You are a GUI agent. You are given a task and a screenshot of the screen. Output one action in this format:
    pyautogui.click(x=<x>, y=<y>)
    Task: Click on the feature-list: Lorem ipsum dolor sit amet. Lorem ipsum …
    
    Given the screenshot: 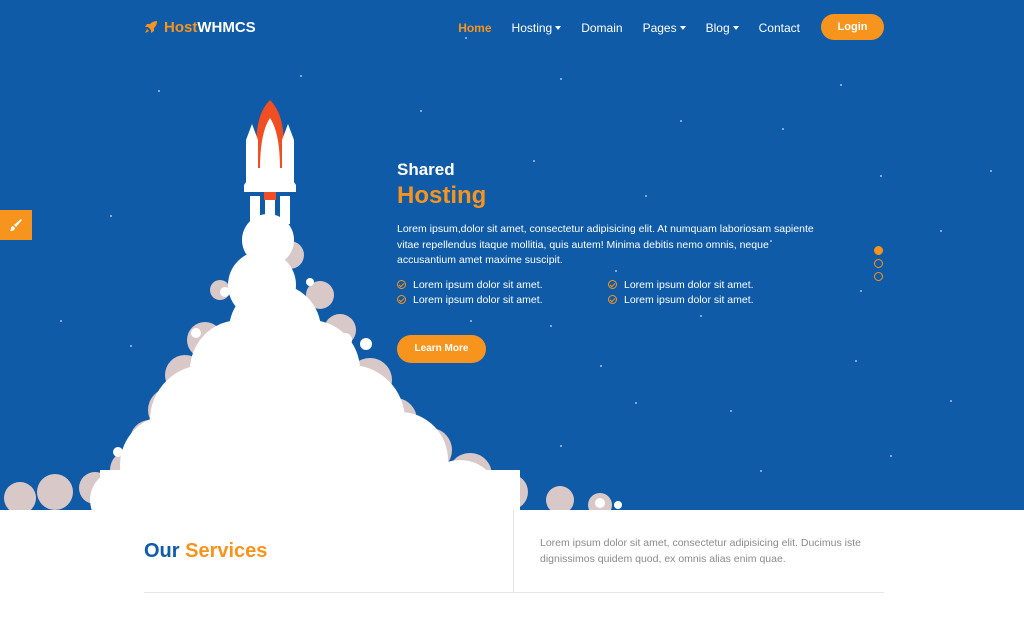 What is the action you would take?
    pyautogui.click(x=612, y=292)
    